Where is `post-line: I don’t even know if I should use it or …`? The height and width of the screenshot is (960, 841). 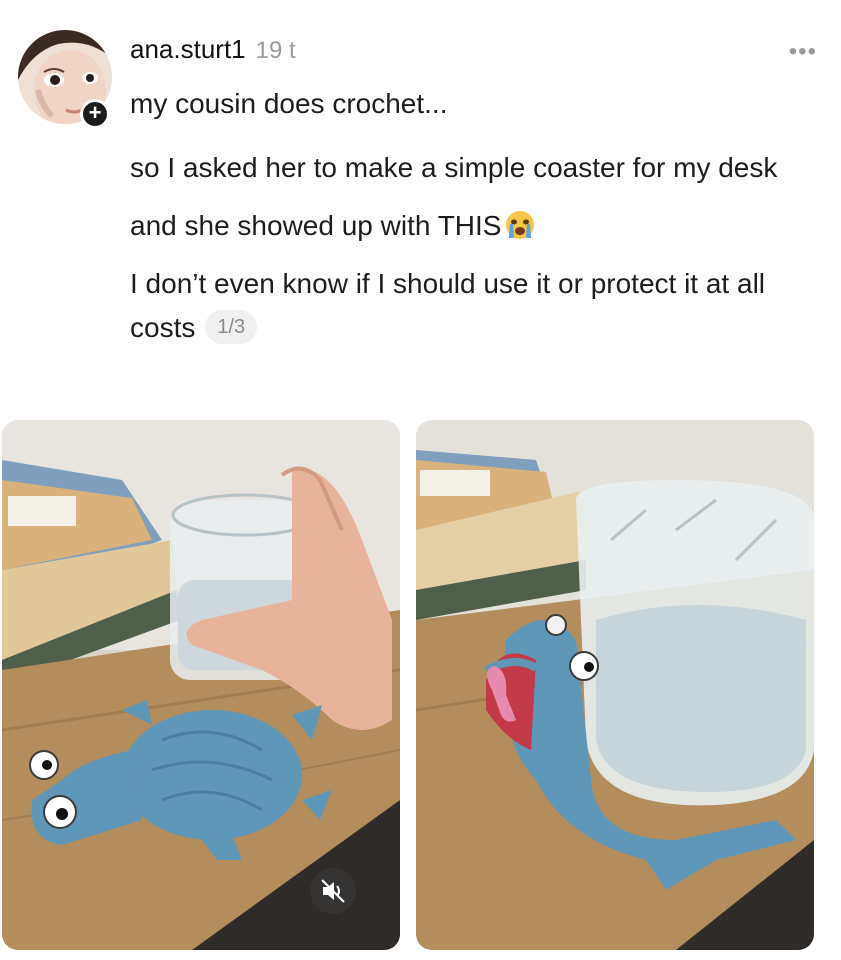
post-line: I don’t even know if I should use it or … is located at coordinates (448, 306).